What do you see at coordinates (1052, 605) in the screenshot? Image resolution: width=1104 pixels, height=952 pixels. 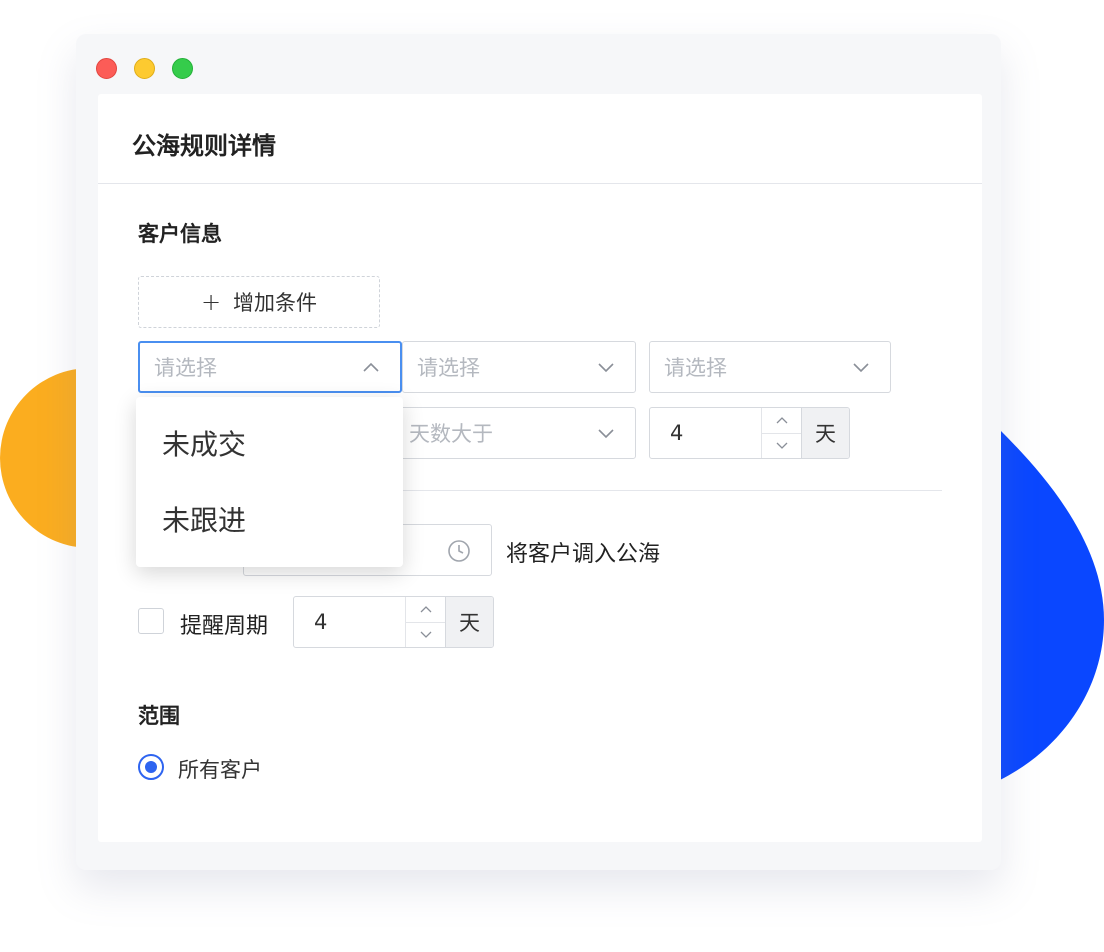 I see `blue-decor-blob` at bounding box center [1052, 605].